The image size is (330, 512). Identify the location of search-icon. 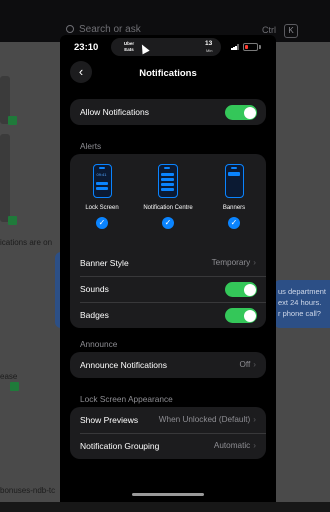
(70, 29).